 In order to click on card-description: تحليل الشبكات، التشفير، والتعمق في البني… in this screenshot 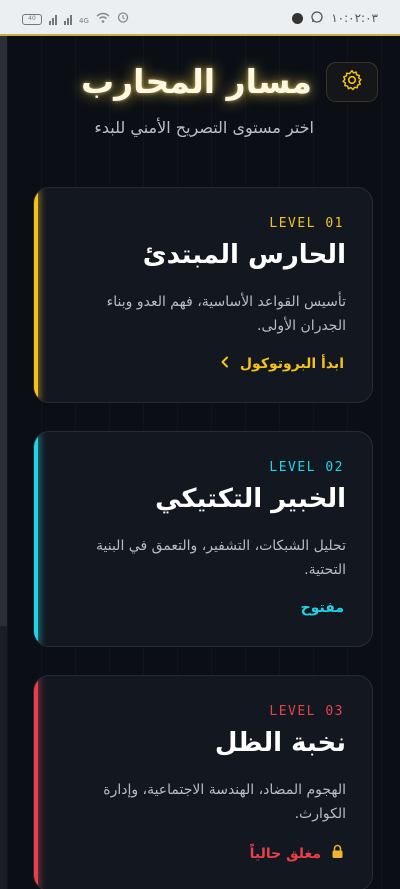, I will do `click(221, 558)`.